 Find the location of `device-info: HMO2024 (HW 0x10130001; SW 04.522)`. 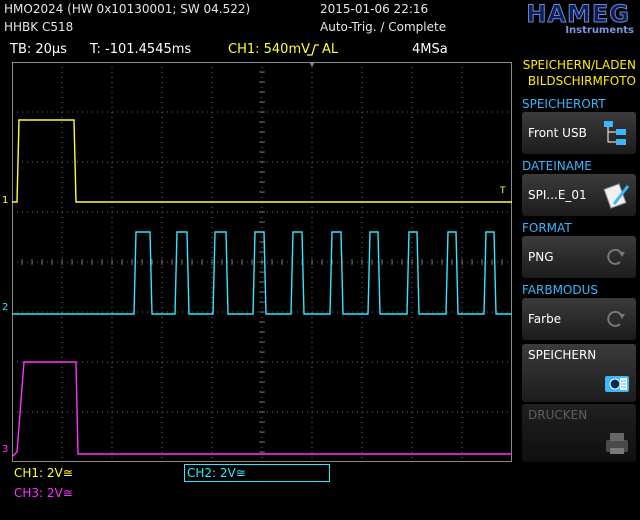

device-info: HMO2024 (HW 0x10130001; SW 04.522) is located at coordinates (127, 9).